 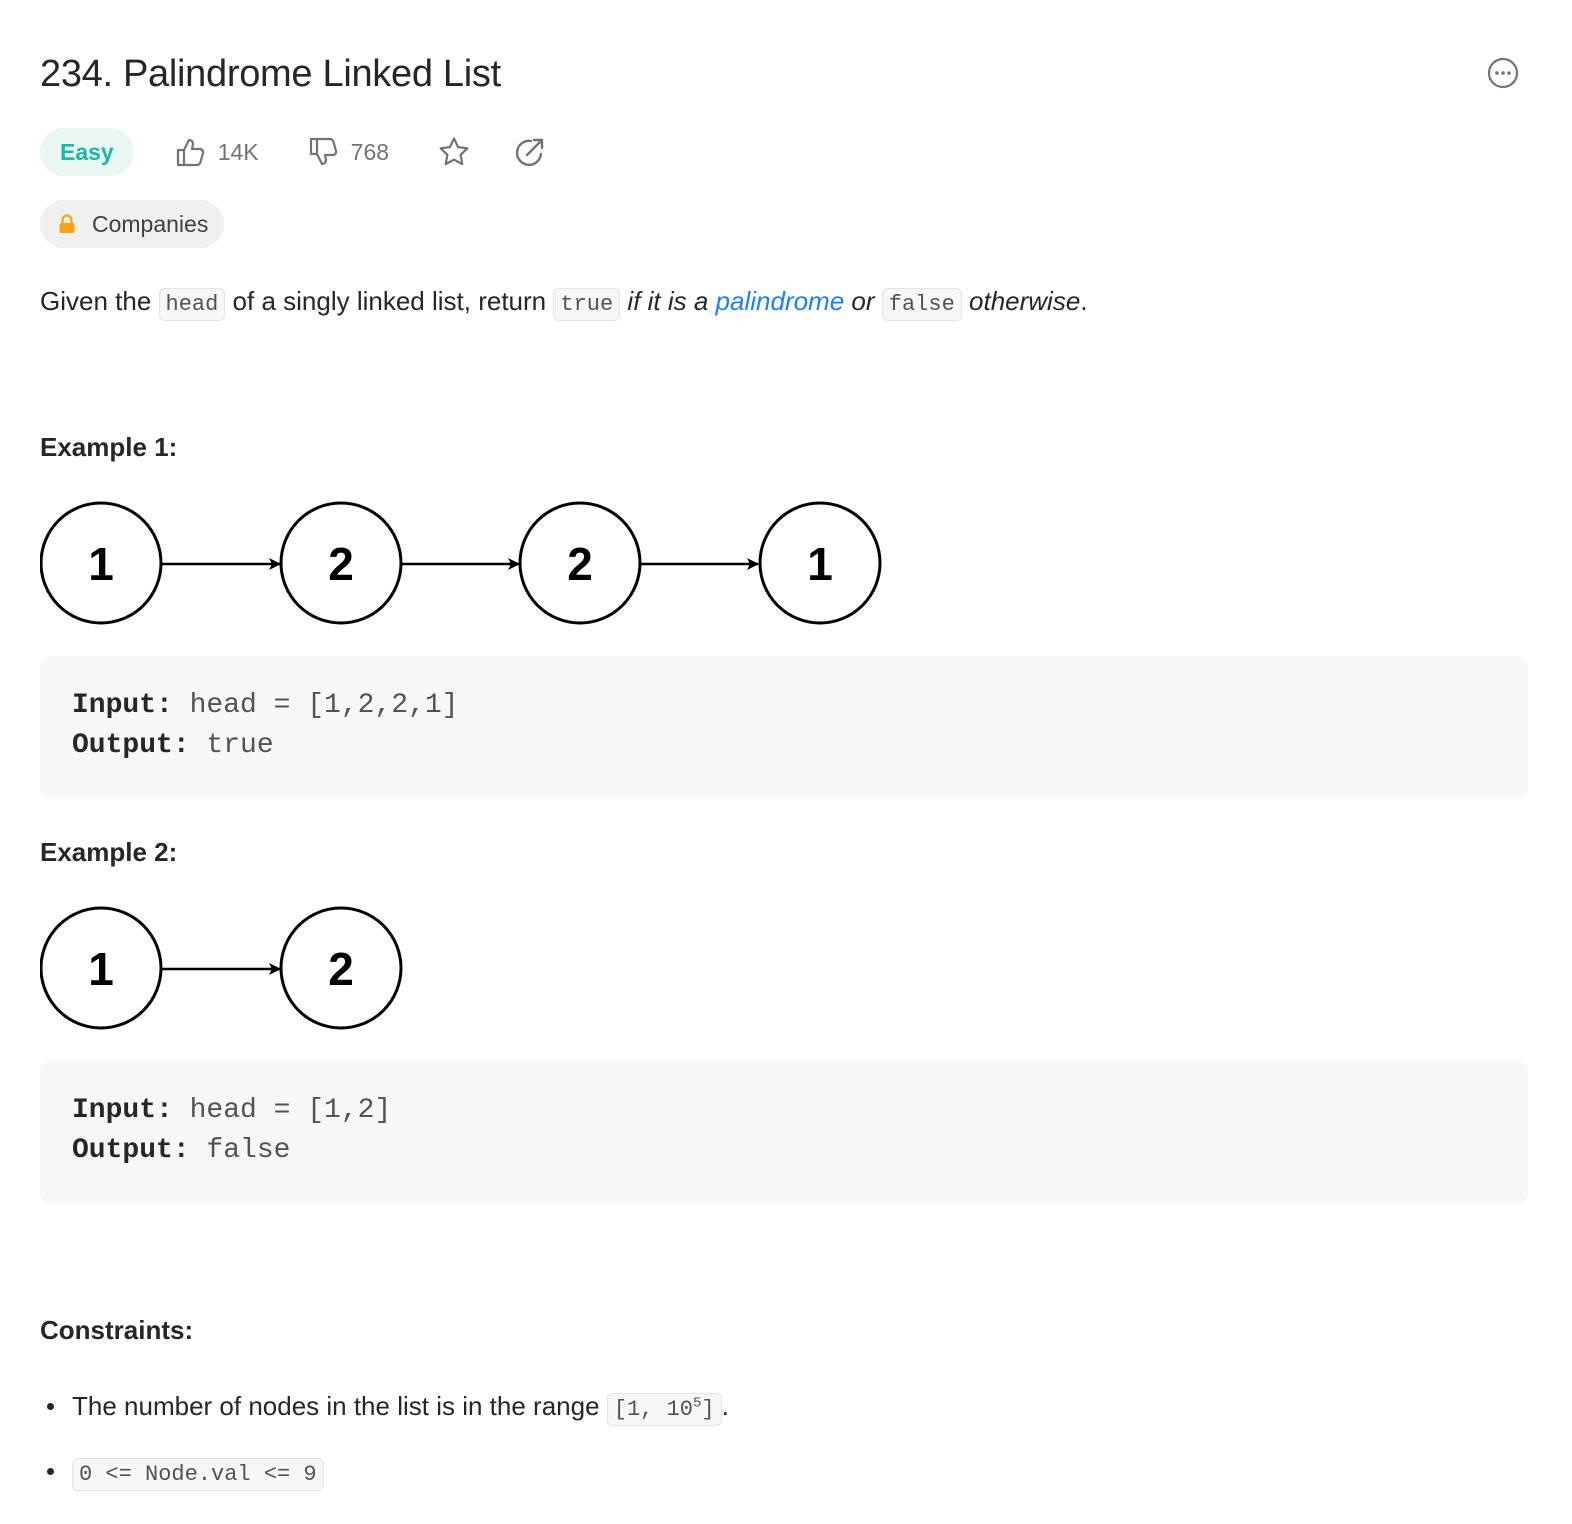 I want to click on constraints-heading: Constraints:, so click(x=117, y=1330).